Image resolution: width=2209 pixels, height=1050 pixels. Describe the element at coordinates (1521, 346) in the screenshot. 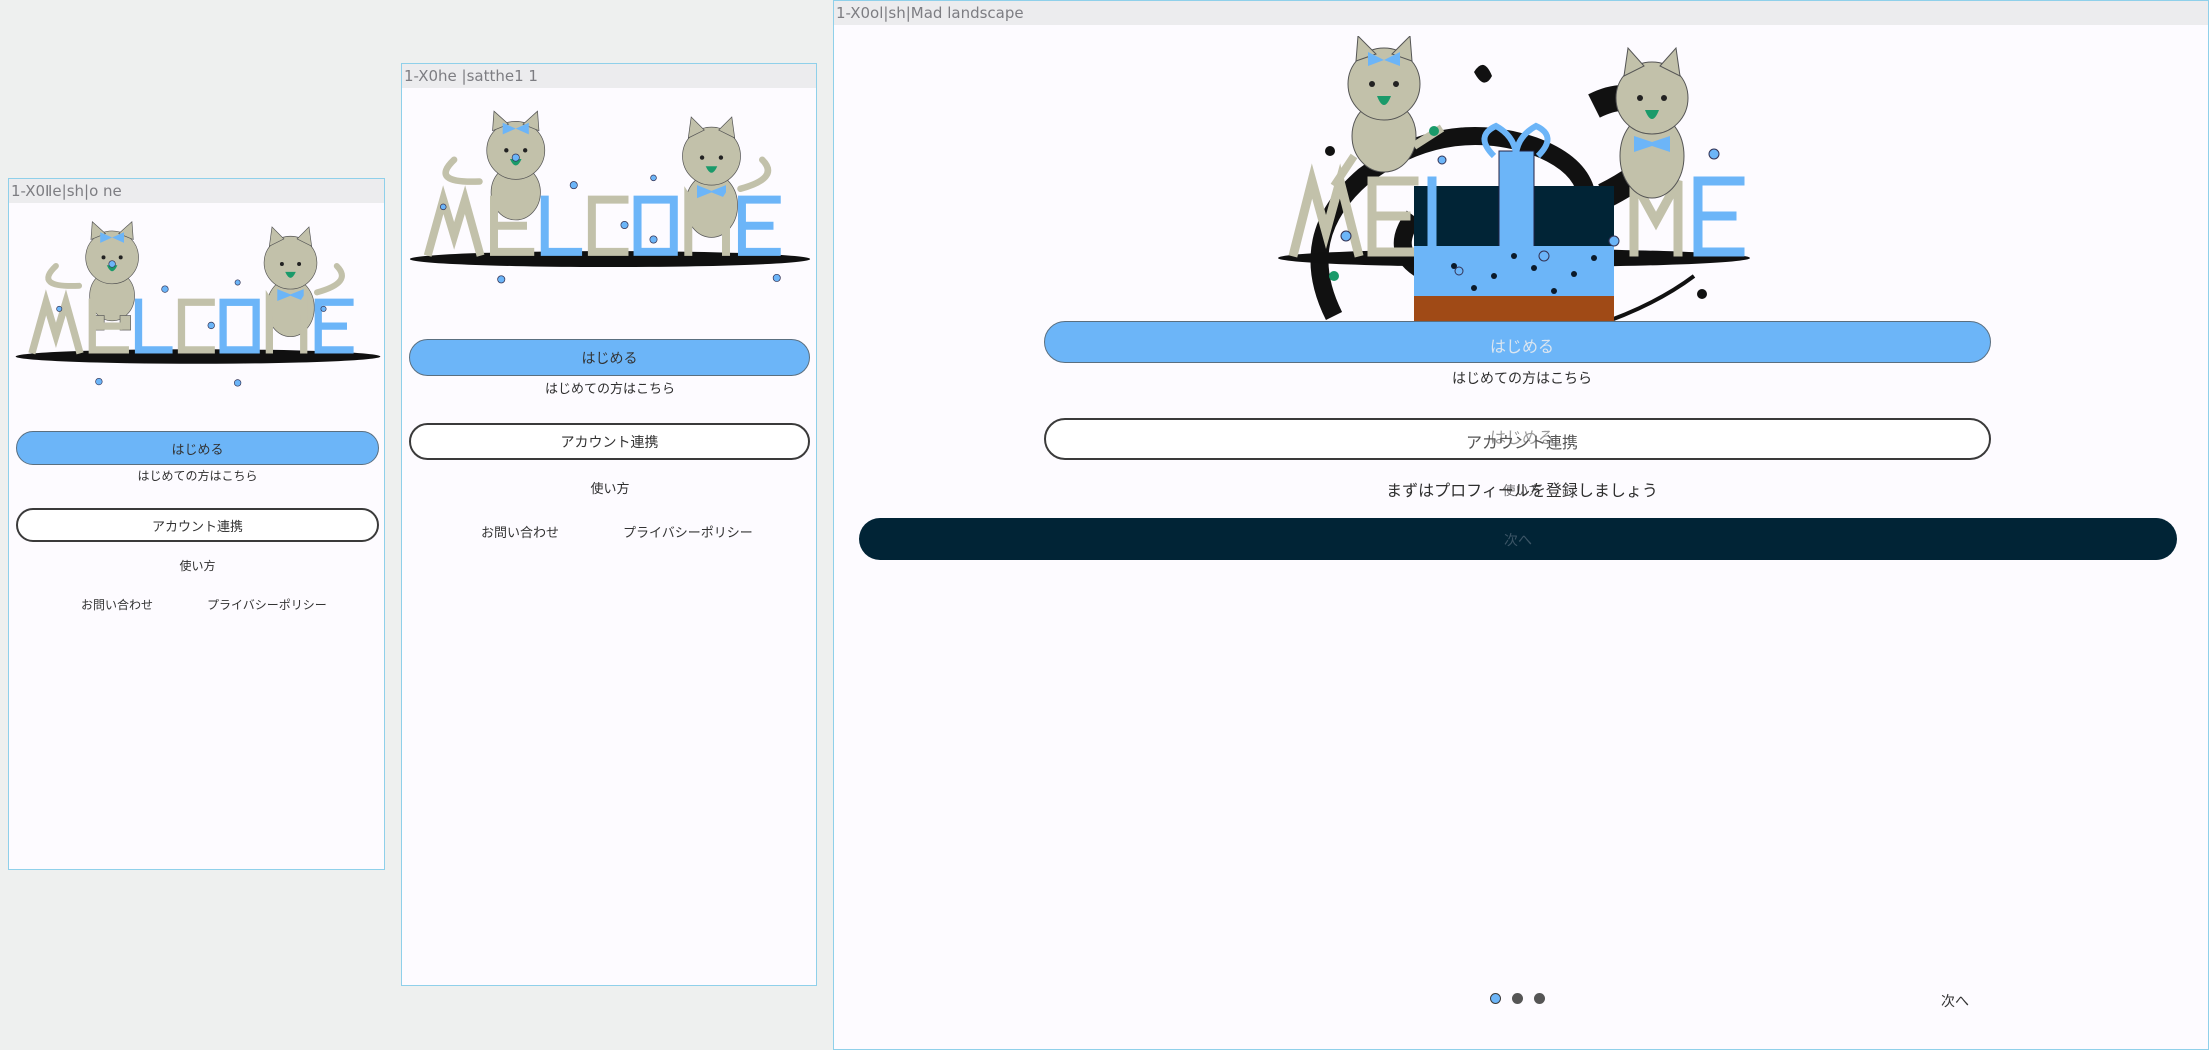

I see `cake-start-label: はじめる` at that location.